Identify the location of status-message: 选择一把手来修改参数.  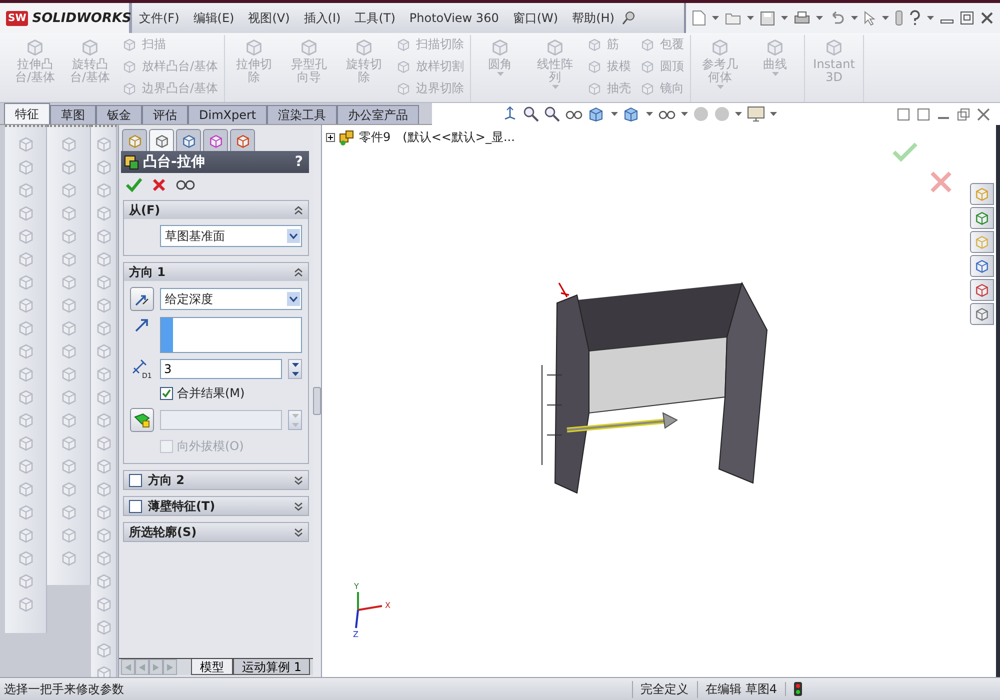
(64, 689).